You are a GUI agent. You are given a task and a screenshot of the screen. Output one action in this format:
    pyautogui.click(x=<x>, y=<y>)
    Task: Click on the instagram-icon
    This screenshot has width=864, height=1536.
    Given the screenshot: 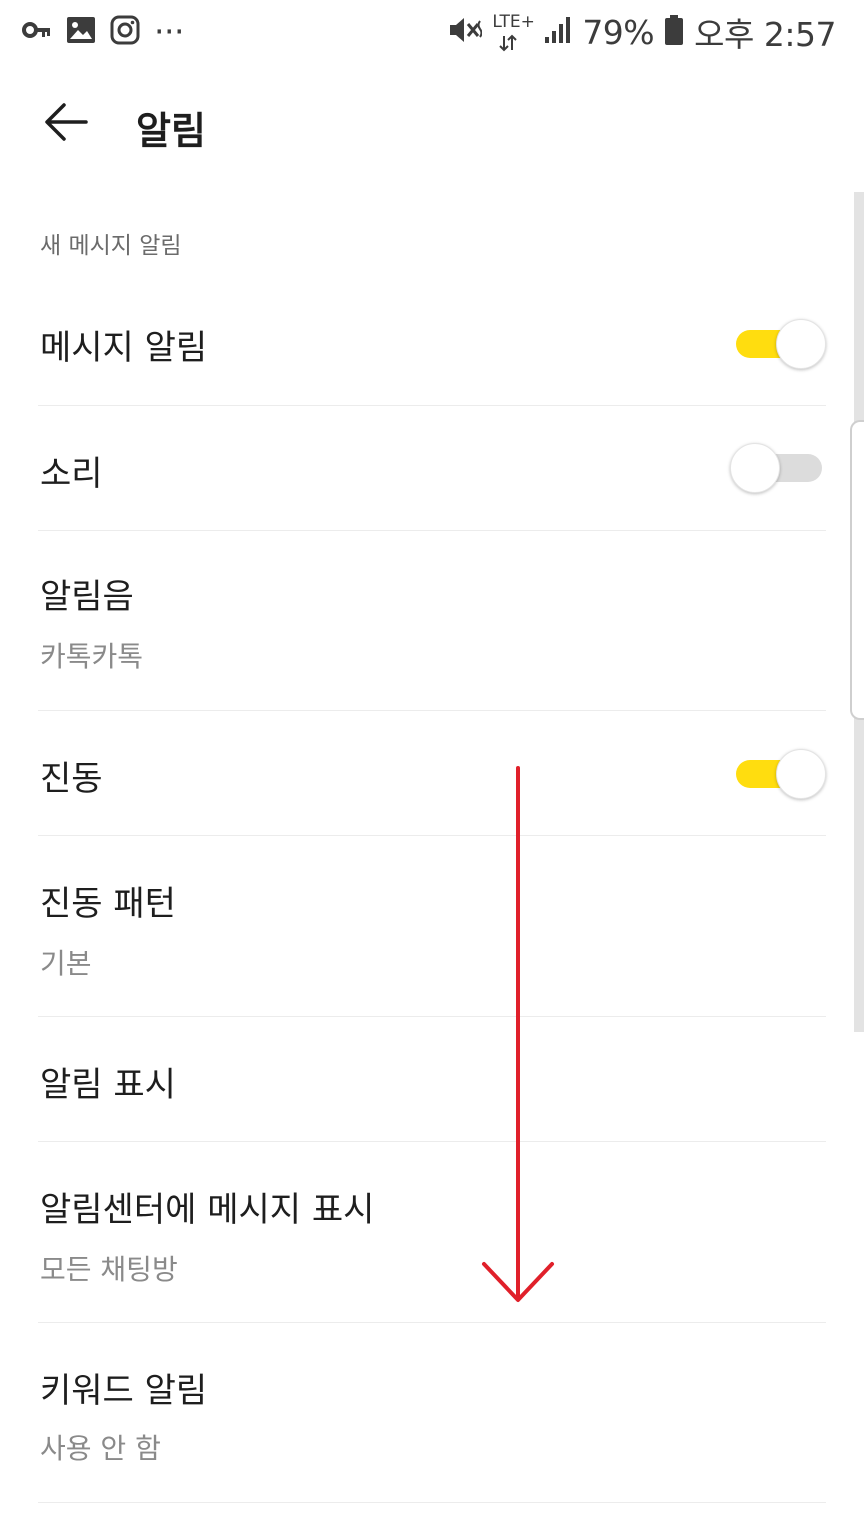 What is the action you would take?
    pyautogui.click(x=125, y=32)
    